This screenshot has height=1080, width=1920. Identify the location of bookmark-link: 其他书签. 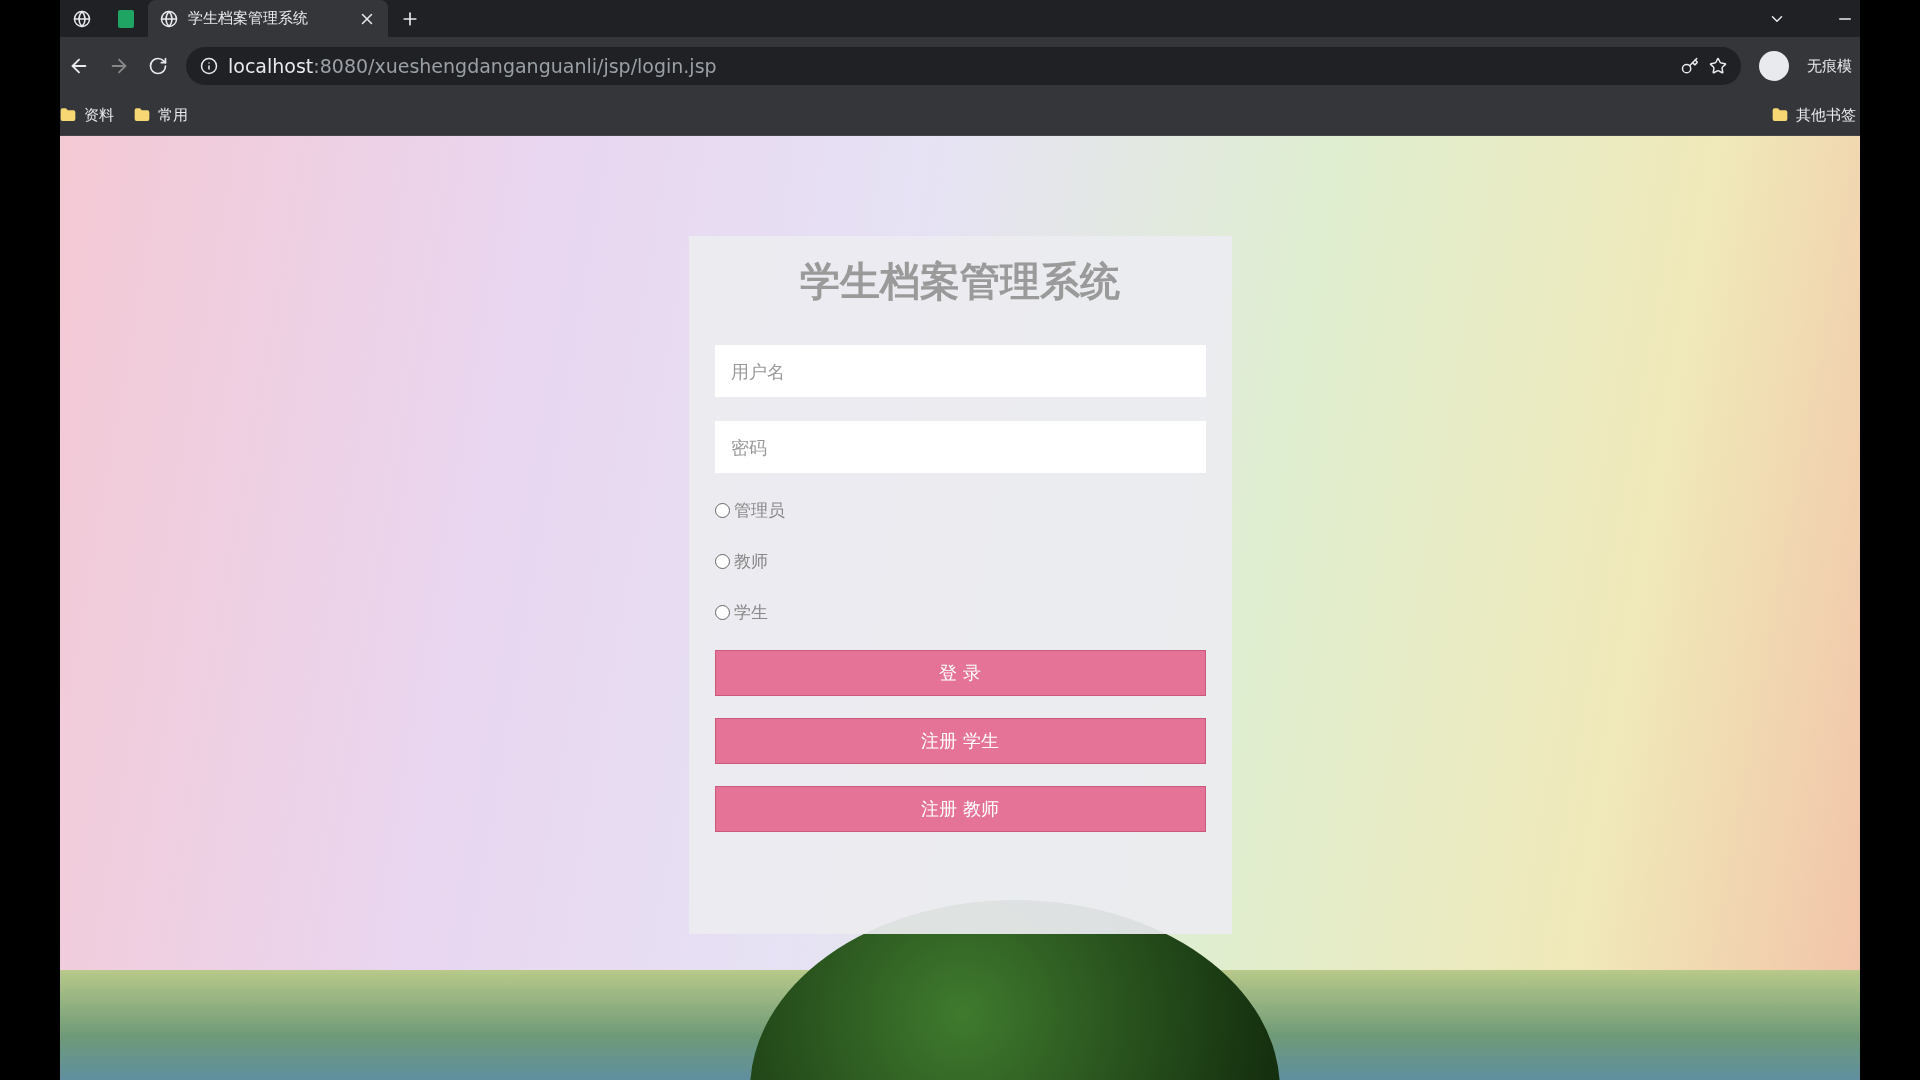
(1826, 115).